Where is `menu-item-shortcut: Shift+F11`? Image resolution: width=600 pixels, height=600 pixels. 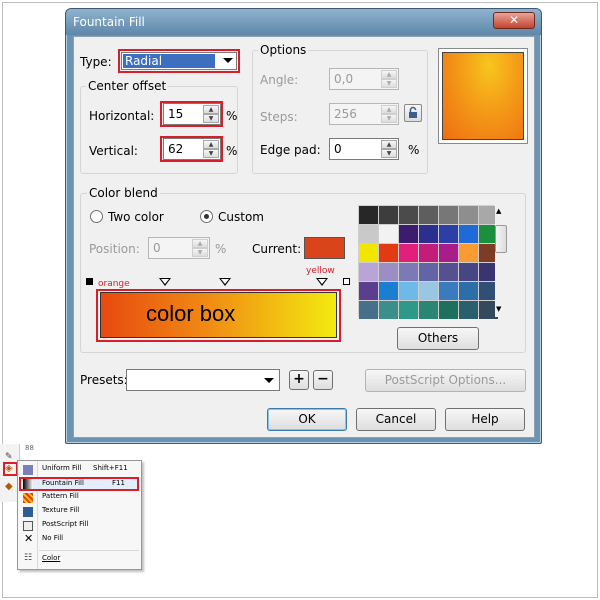 menu-item-shortcut: Shift+F11 is located at coordinates (110, 468).